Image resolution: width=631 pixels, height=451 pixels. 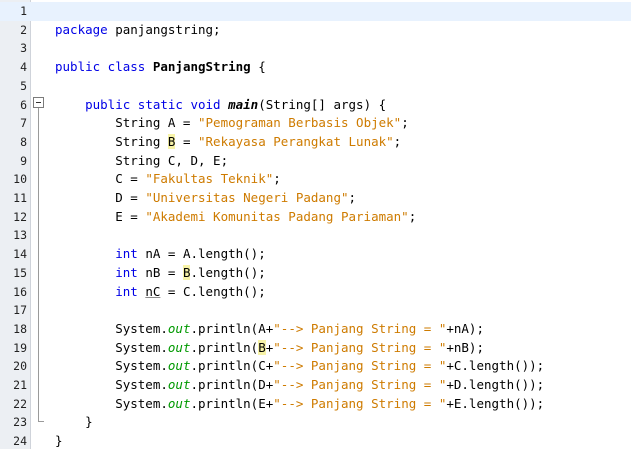 I want to click on code-token: = C.length();, so click(x=213, y=291).